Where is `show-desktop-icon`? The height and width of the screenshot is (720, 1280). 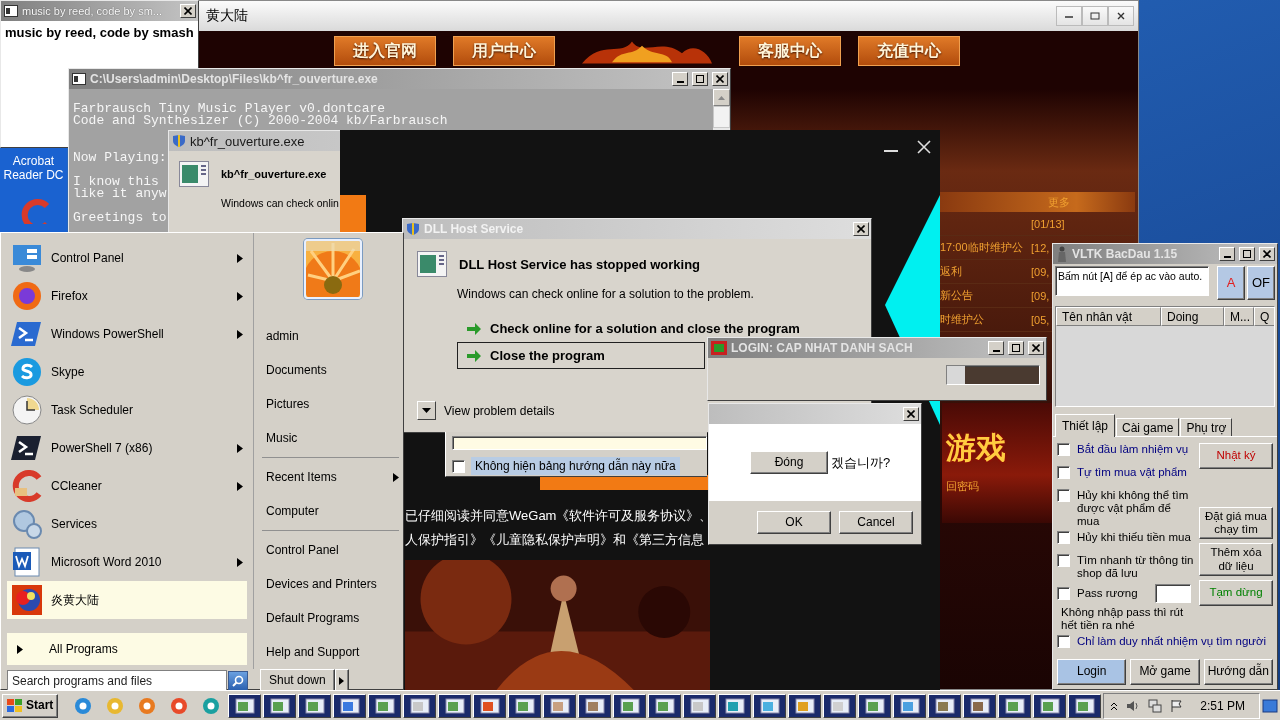 show-desktop-icon is located at coordinates (1270, 705).